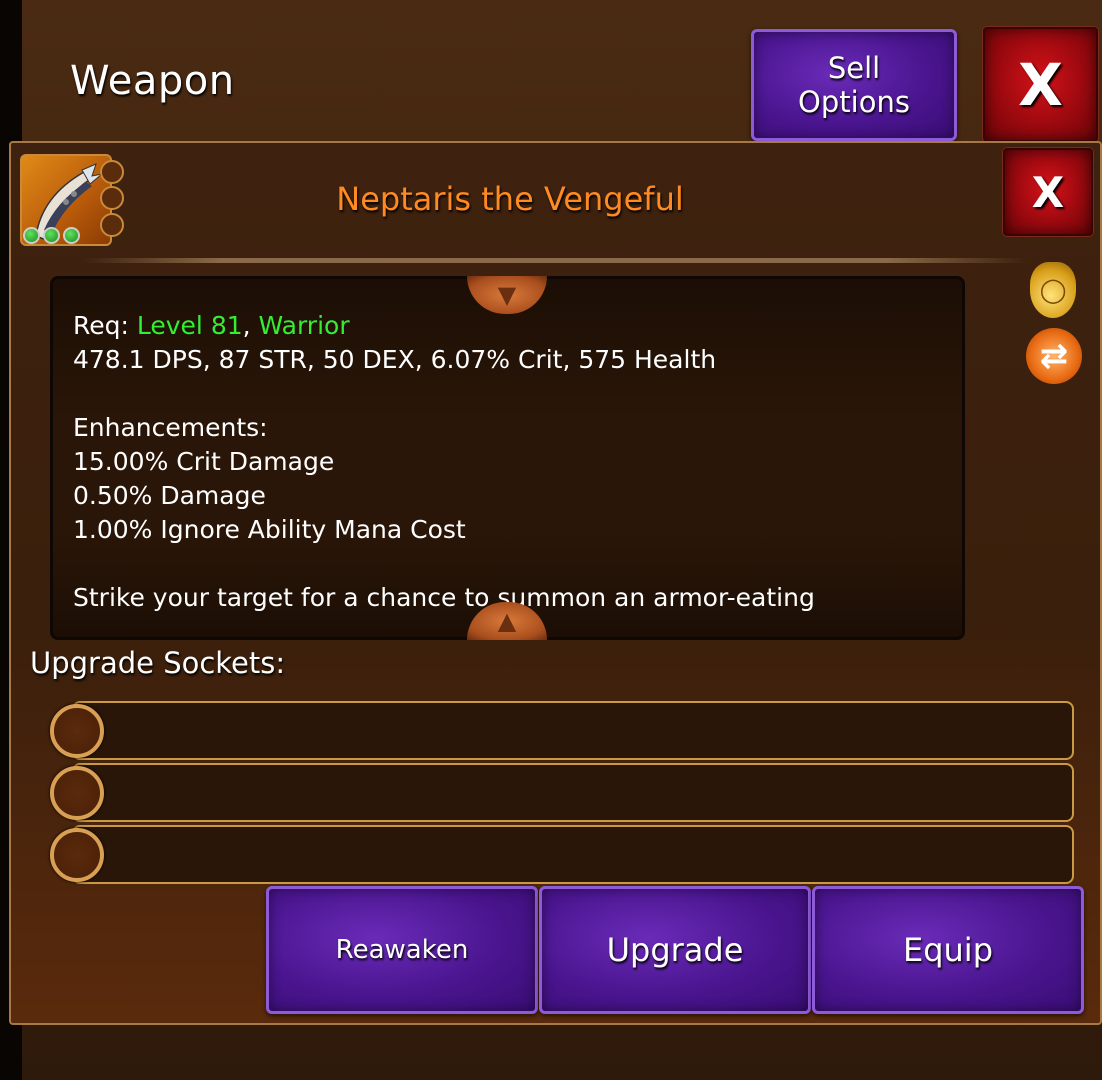 The width and height of the screenshot is (1102, 1080). I want to click on enhancements-title: Enhancements:, so click(170, 427).